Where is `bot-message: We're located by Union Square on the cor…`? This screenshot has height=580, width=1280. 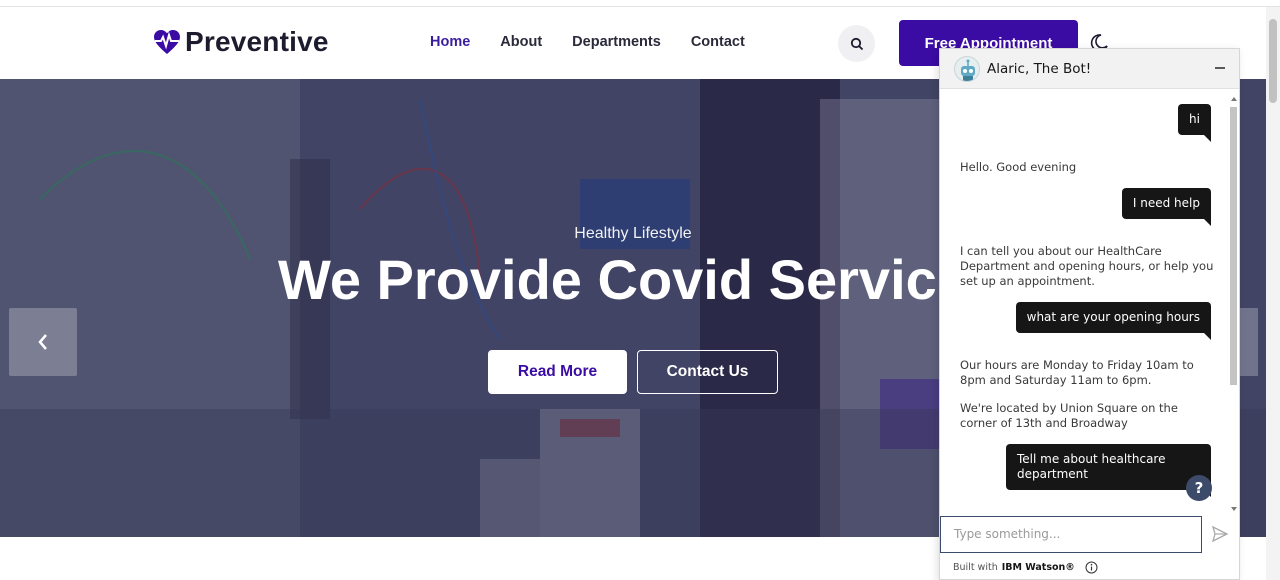
bot-message: We're located by Union Square on the cor… is located at coordinates (1069, 415).